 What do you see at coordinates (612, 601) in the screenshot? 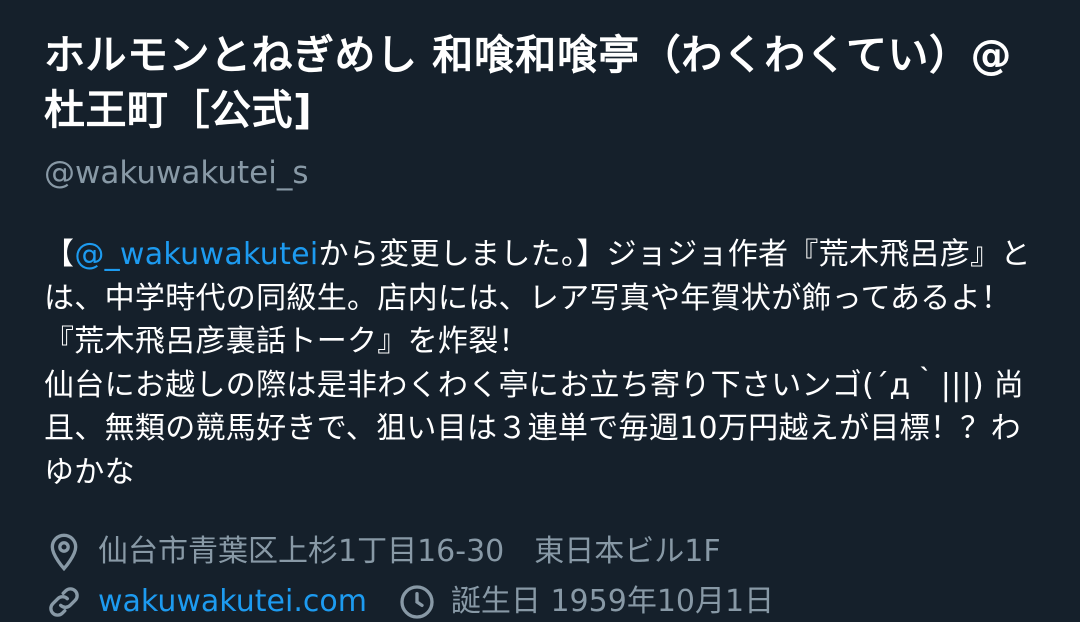
I see `birthday-text: 誕生日 1959年10月1日` at bounding box center [612, 601].